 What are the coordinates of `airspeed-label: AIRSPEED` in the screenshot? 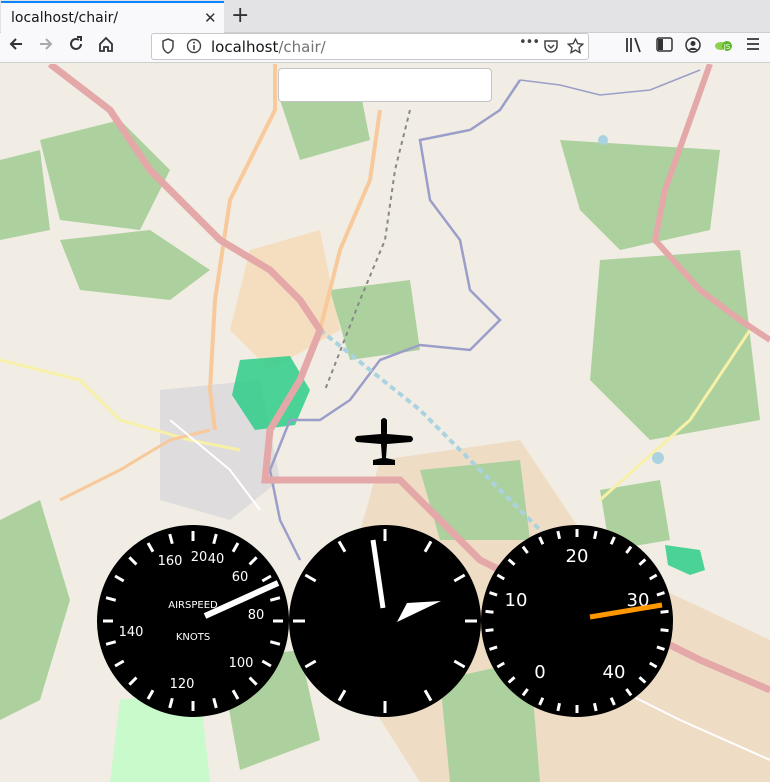 It's located at (193, 605).